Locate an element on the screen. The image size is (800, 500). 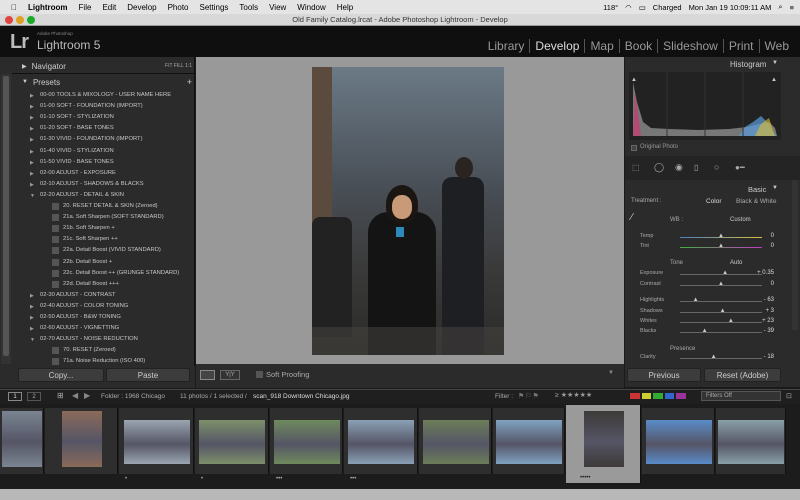
slider-value: + 0.35 is located at coordinates (765, 273).